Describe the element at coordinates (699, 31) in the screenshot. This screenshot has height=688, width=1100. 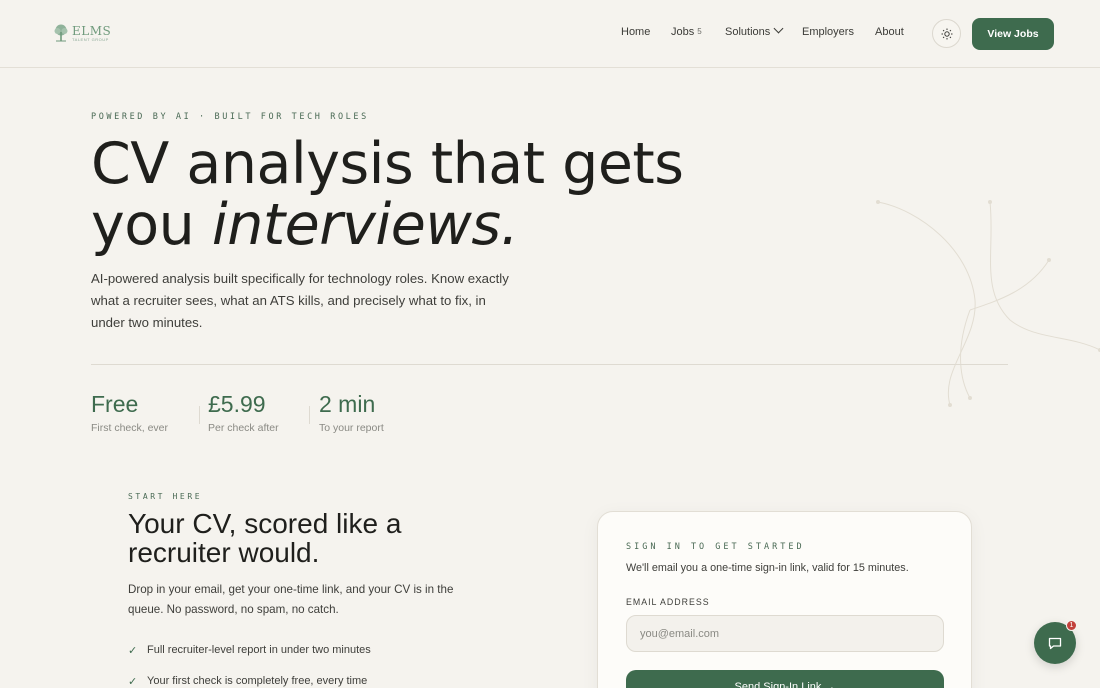
I see `jobs-count-badge: 5` at that location.